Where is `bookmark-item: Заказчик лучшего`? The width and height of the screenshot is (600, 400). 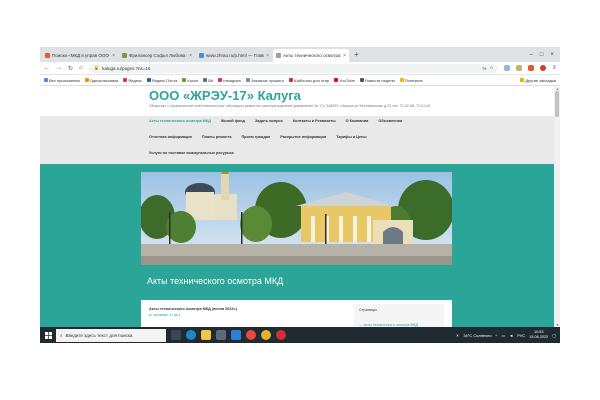 bookmark-item: Заказчик лучшего is located at coordinates (265, 80).